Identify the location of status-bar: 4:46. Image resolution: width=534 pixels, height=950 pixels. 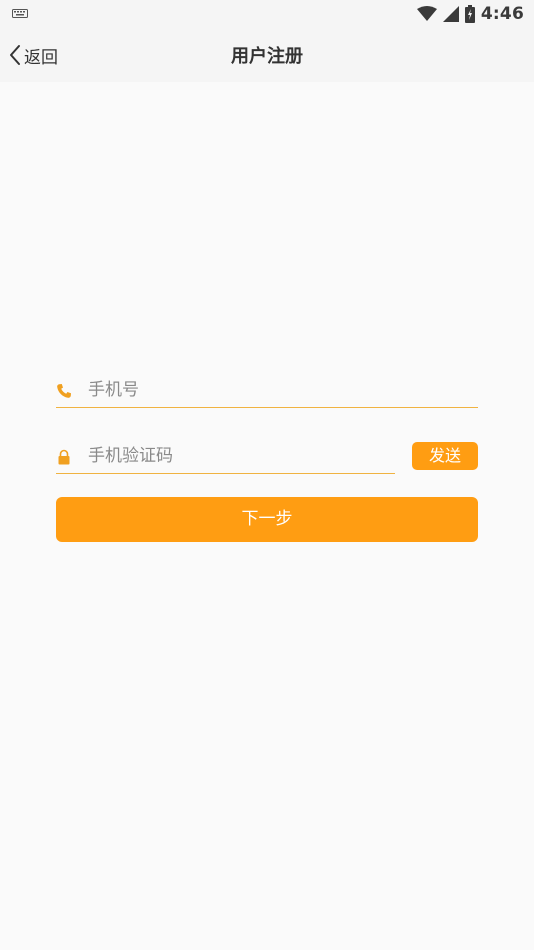
(267, 14).